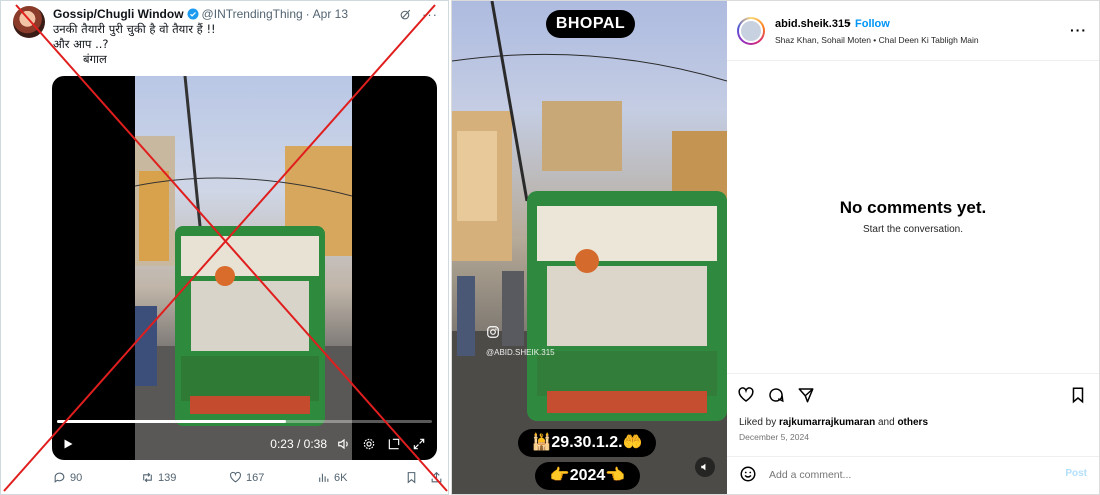  What do you see at coordinates (418, 14) in the screenshot?
I see `tweet-header-actions: ···` at bounding box center [418, 14].